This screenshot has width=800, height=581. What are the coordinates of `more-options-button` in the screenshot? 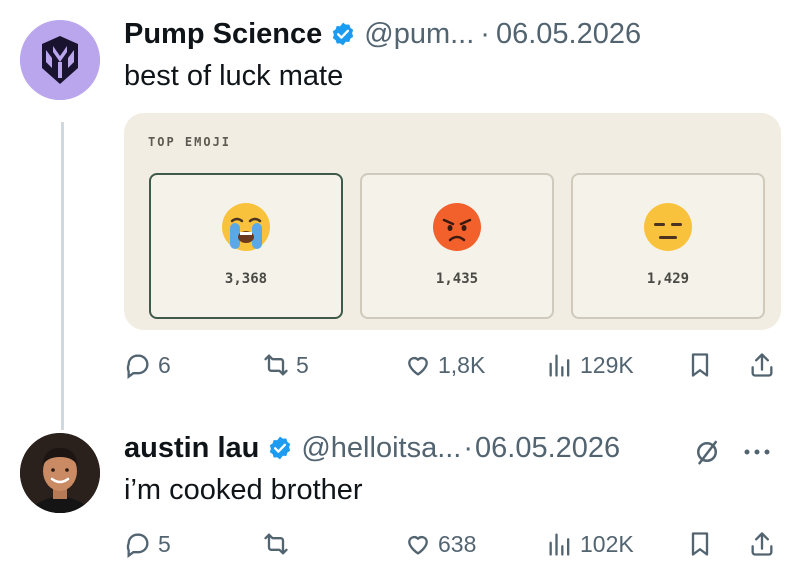 It's located at (757, 454).